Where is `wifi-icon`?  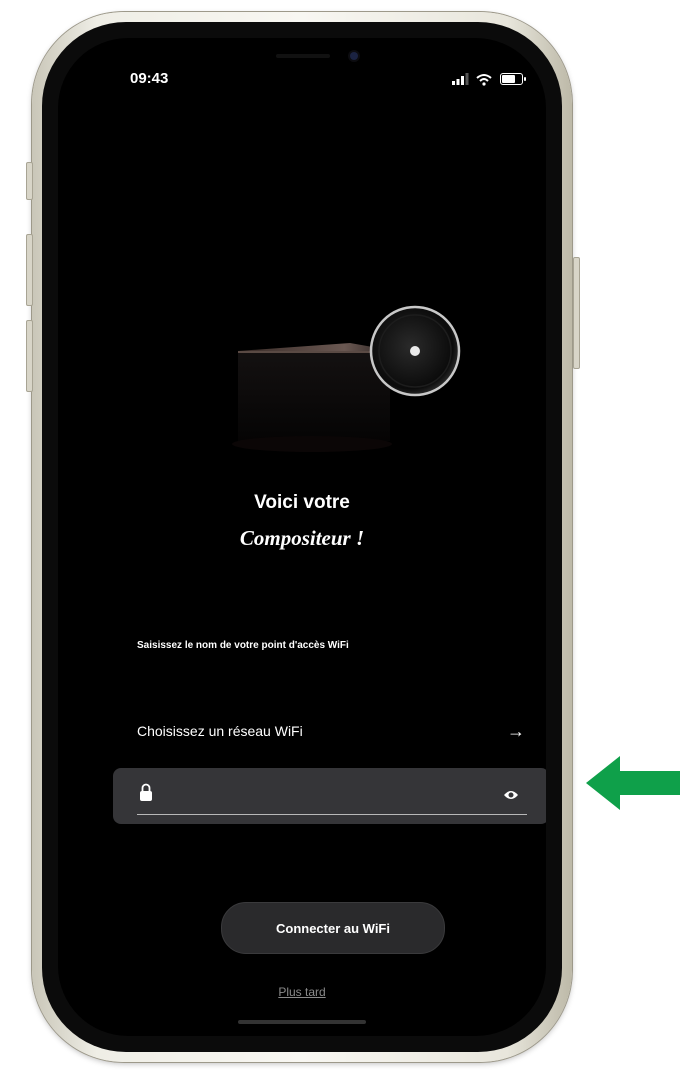
wifi-icon is located at coordinates (484, 80).